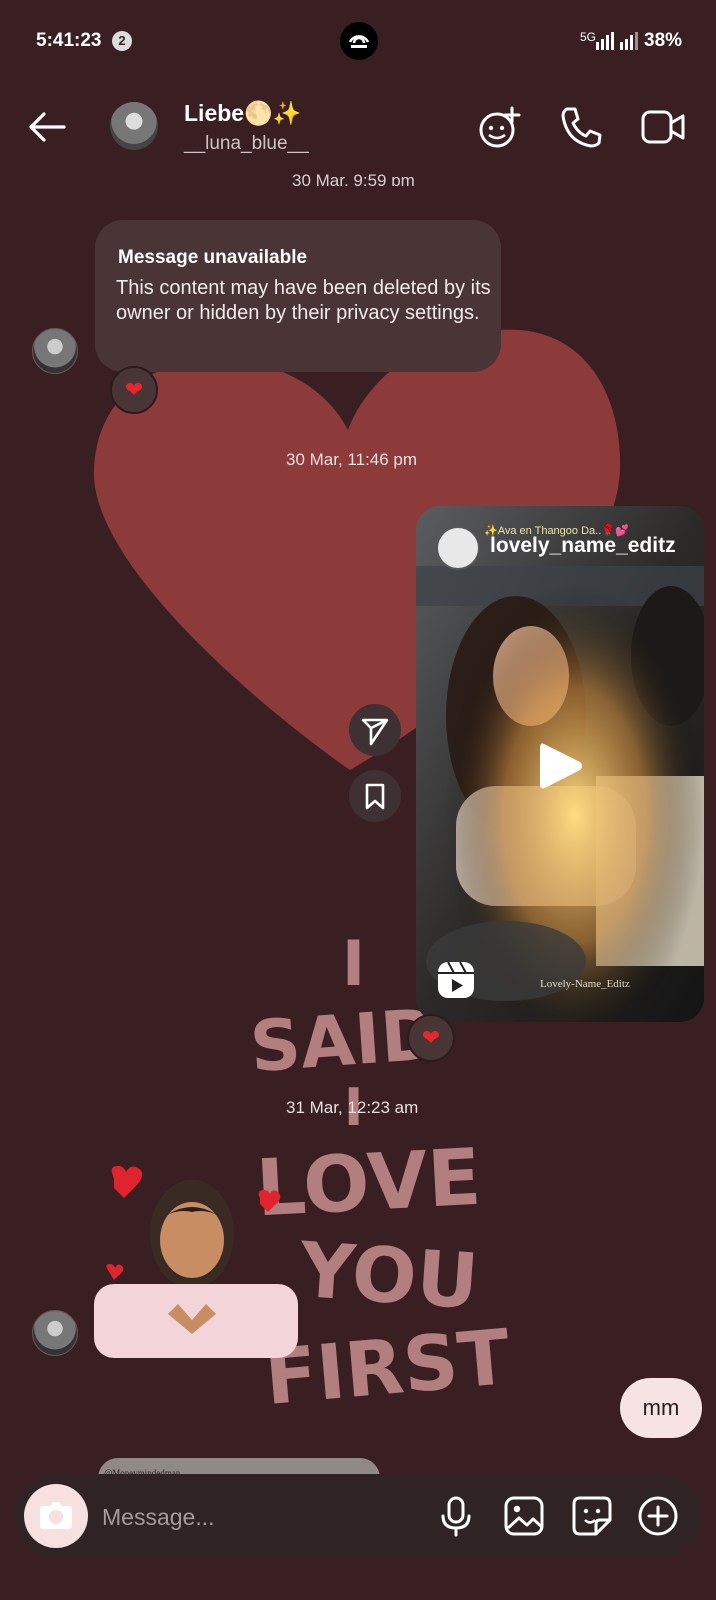  Describe the element at coordinates (663, 127) in the screenshot. I see `video-call-icon` at that location.